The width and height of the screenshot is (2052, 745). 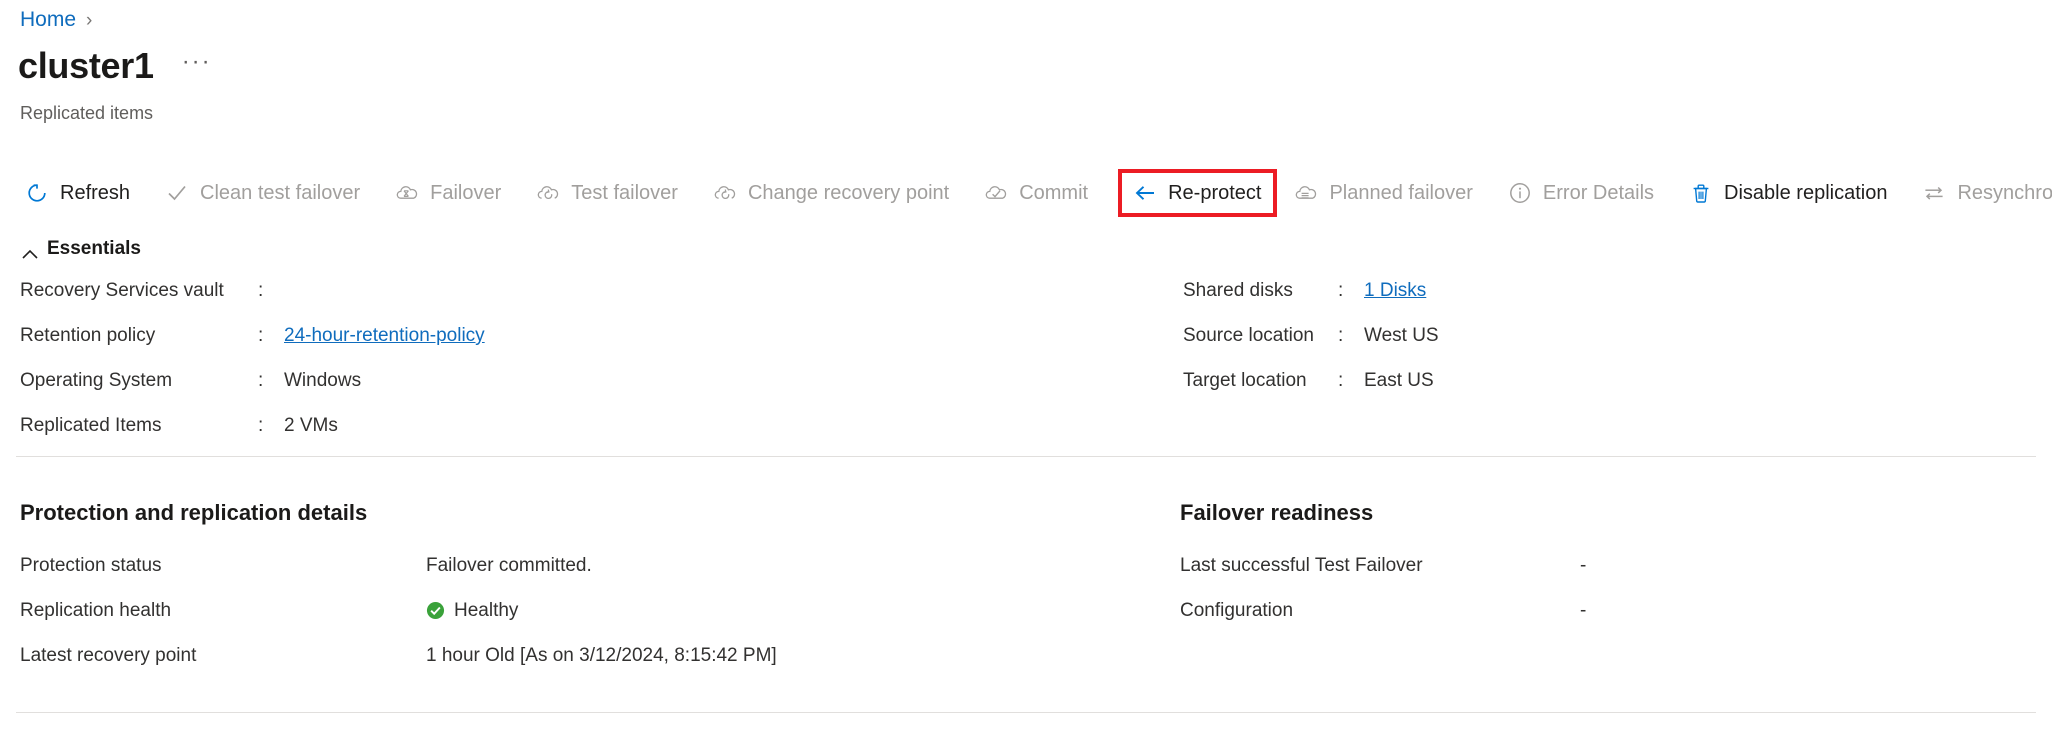 What do you see at coordinates (37, 193) in the screenshot?
I see `refresh-icon` at bounding box center [37, 193].